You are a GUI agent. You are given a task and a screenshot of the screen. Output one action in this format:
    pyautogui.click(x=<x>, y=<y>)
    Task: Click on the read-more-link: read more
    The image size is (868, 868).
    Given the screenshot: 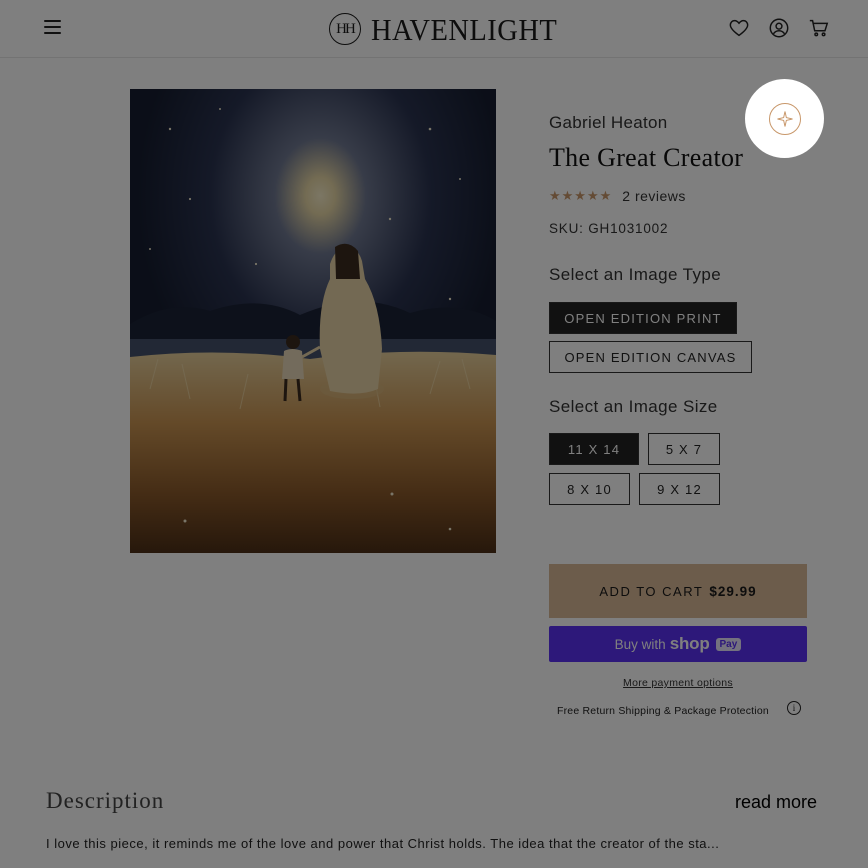 What is the action you would take?
    pyautogui.click(x=776, y=802)
    